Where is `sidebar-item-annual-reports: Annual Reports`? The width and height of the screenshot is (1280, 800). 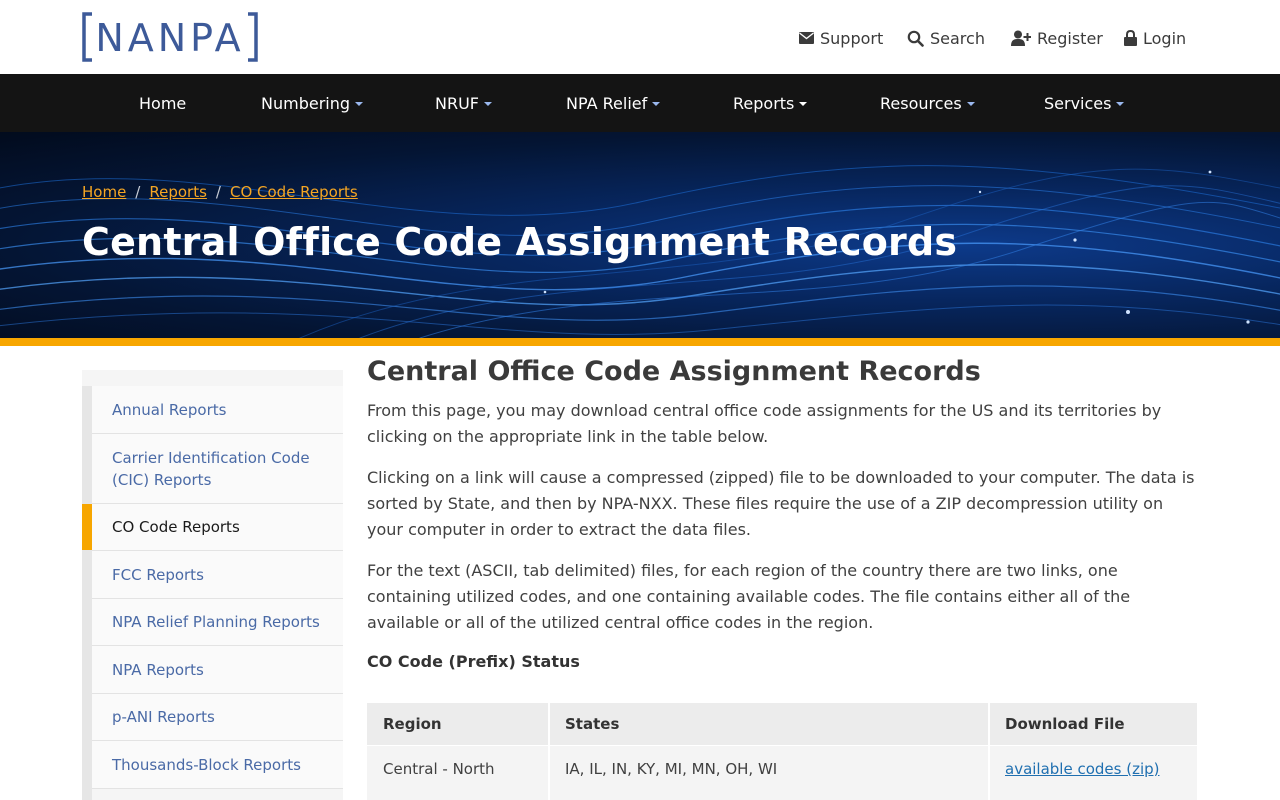 sidebar-item-annual-reports: Annual Reports is located at coordinates (217, 410).